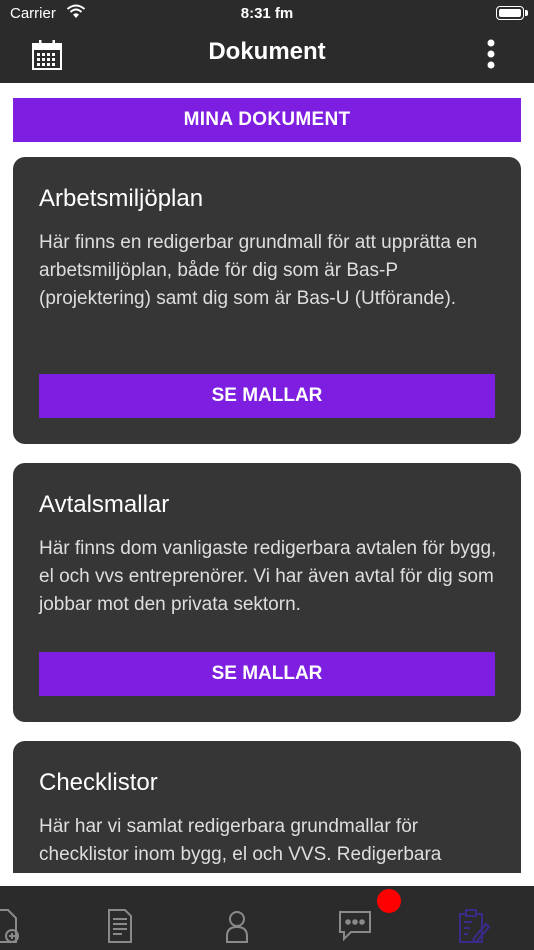 This screenshot has height=950, width=534. Describe the element at coordinates (121, 198) in the screenshot. I see `card-title: Arbetsmiljöplan` at that location.